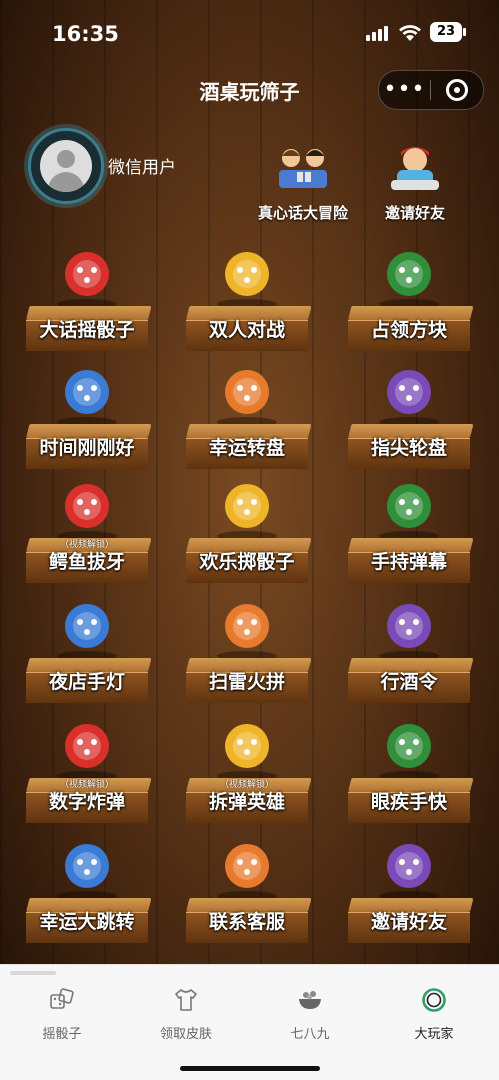  What do you see at coordinates (250, 1068) in the screenshot?
I see `home-indicator` at bounding box center [250, 1068].